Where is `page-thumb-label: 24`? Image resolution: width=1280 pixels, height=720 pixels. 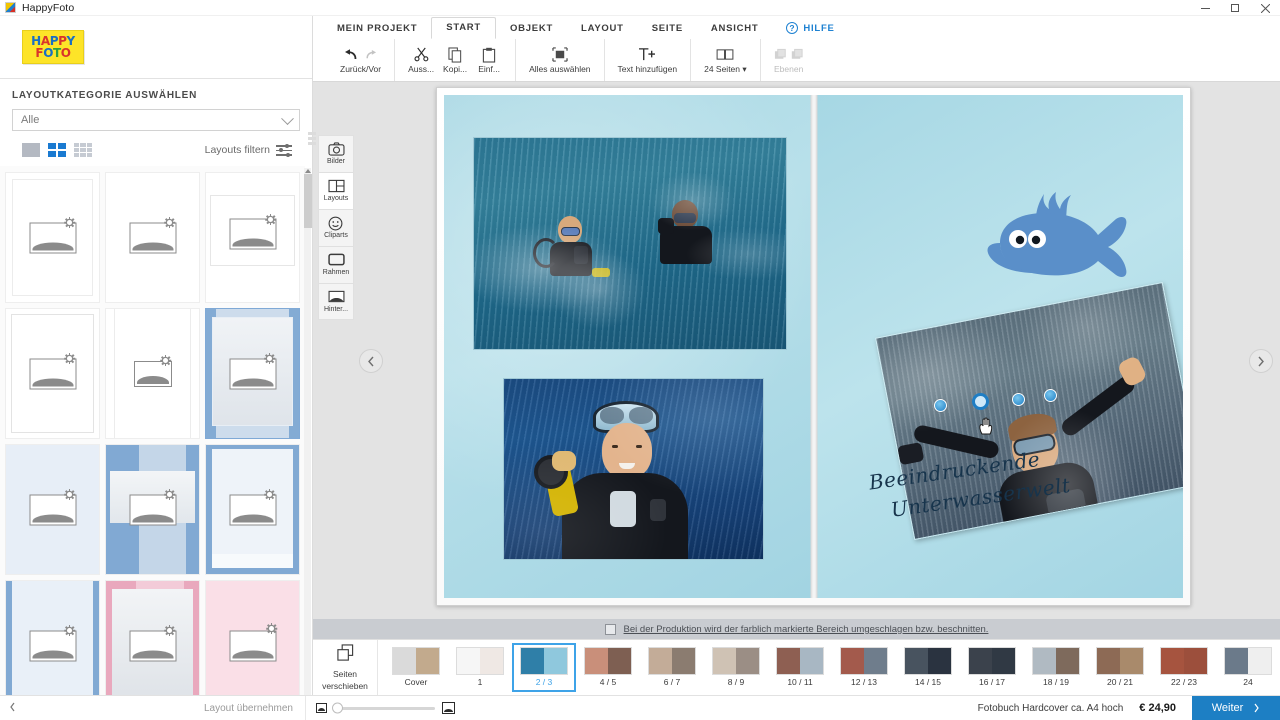
page-thumb-label: 24 is located at coordinates (1248, 682).